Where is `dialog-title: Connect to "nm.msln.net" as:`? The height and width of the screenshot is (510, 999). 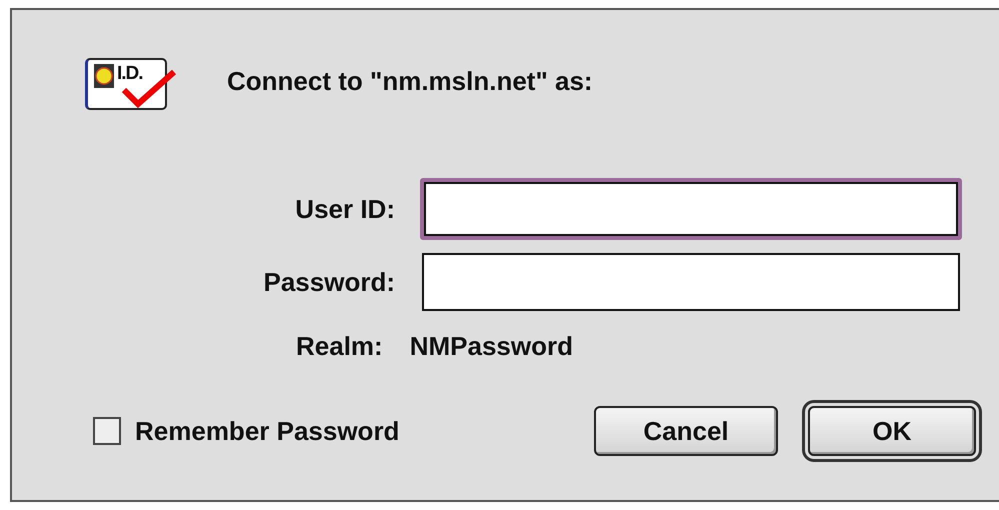 dialog-title: Connect to "nm.msln.net" as: is located at coordinates (410, 81).